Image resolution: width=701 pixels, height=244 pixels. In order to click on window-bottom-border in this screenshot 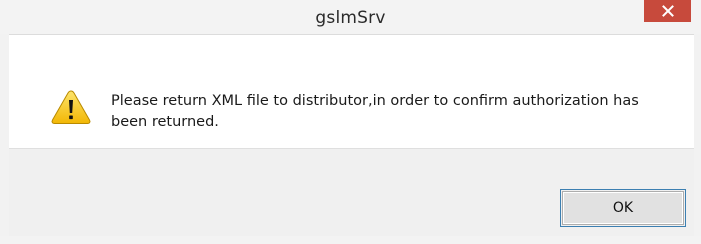, I will do `click(350, 240)`.